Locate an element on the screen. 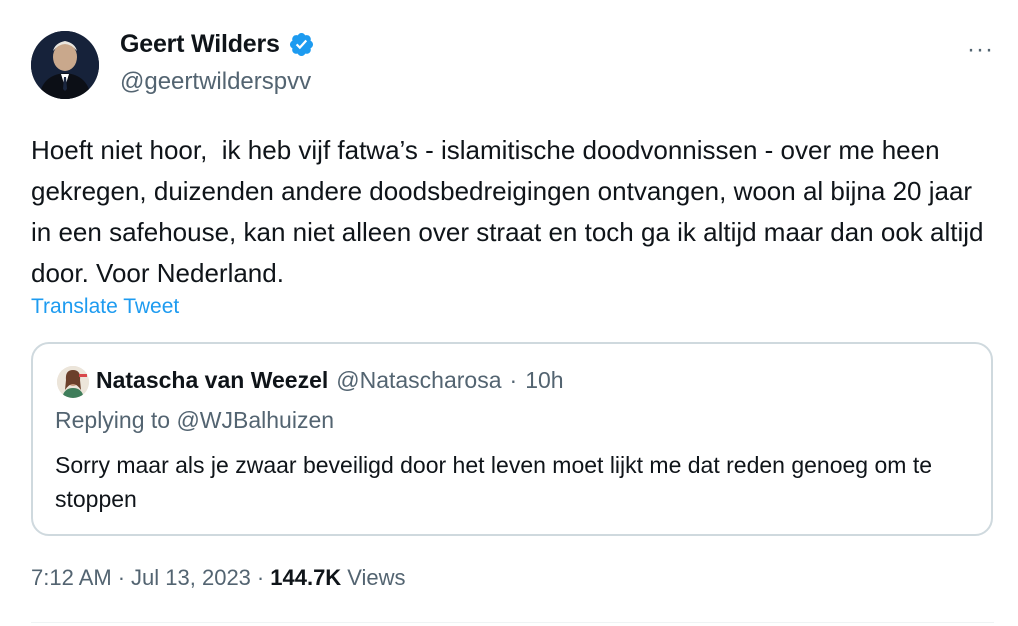  divider is located at coordinates (512, 622).